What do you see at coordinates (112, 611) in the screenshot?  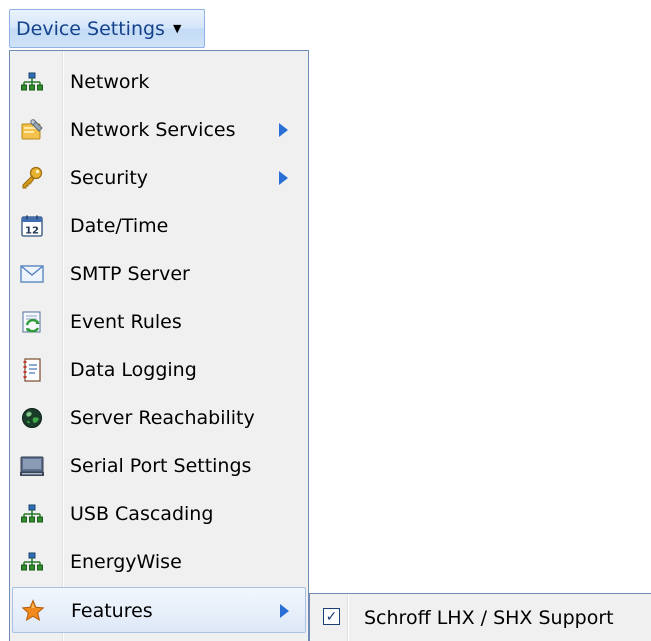 I see `menu-item-label: Features` at bounding box center [112, 611].